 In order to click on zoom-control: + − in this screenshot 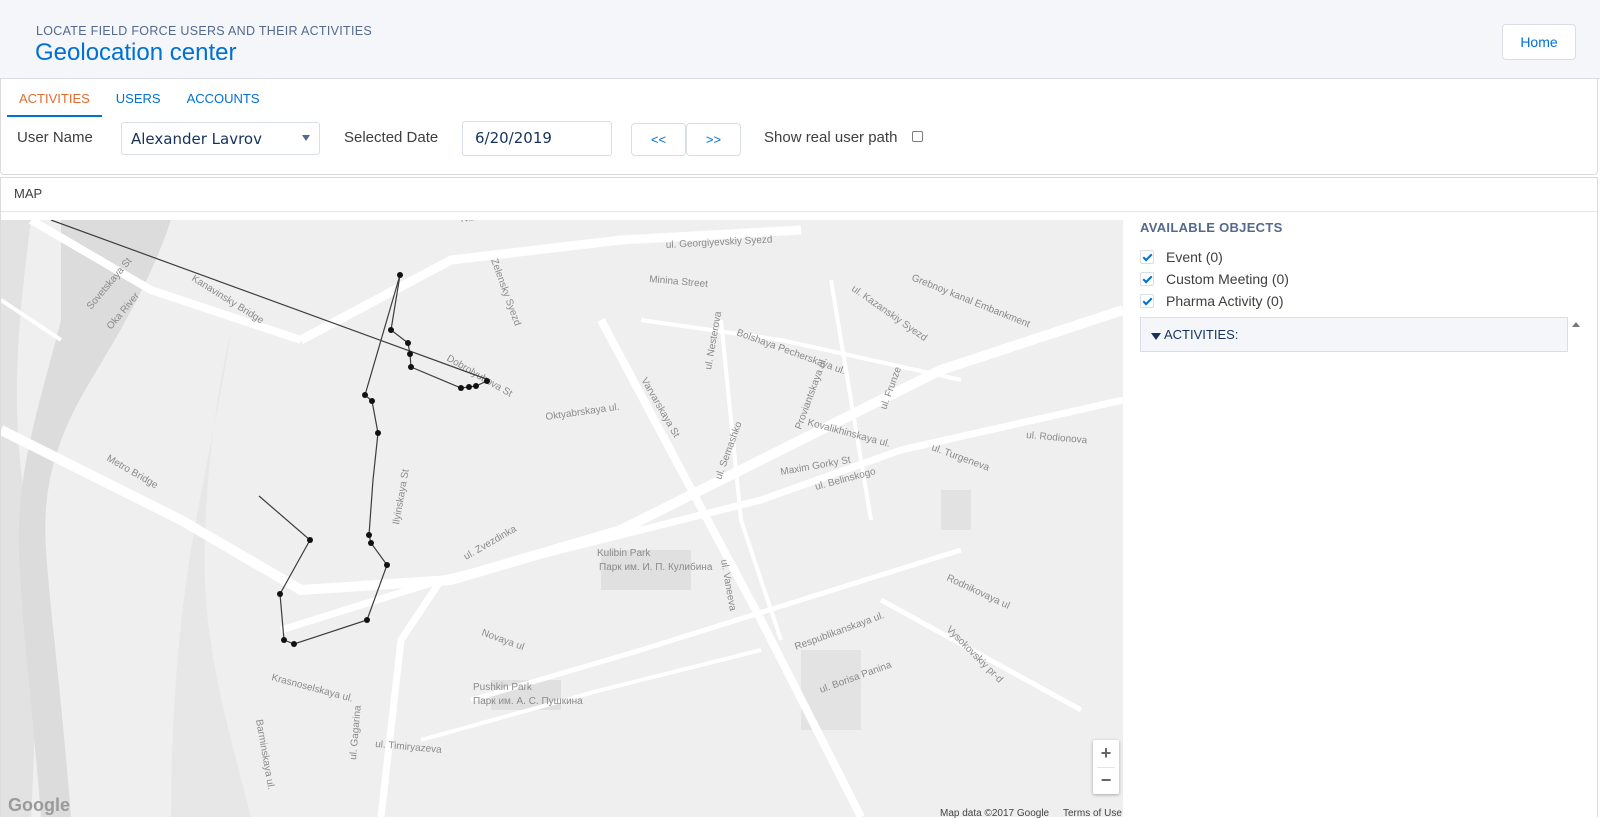, I will do `click(1106, 767)`.